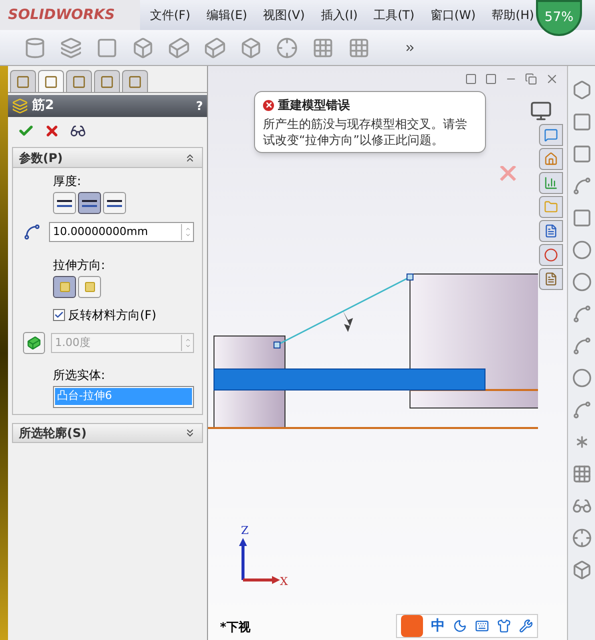 This screenshot has height=640, width=595. Describe the element at coordinates (235, 627) in the screenshot. I see `view-name: *下视` at that location.